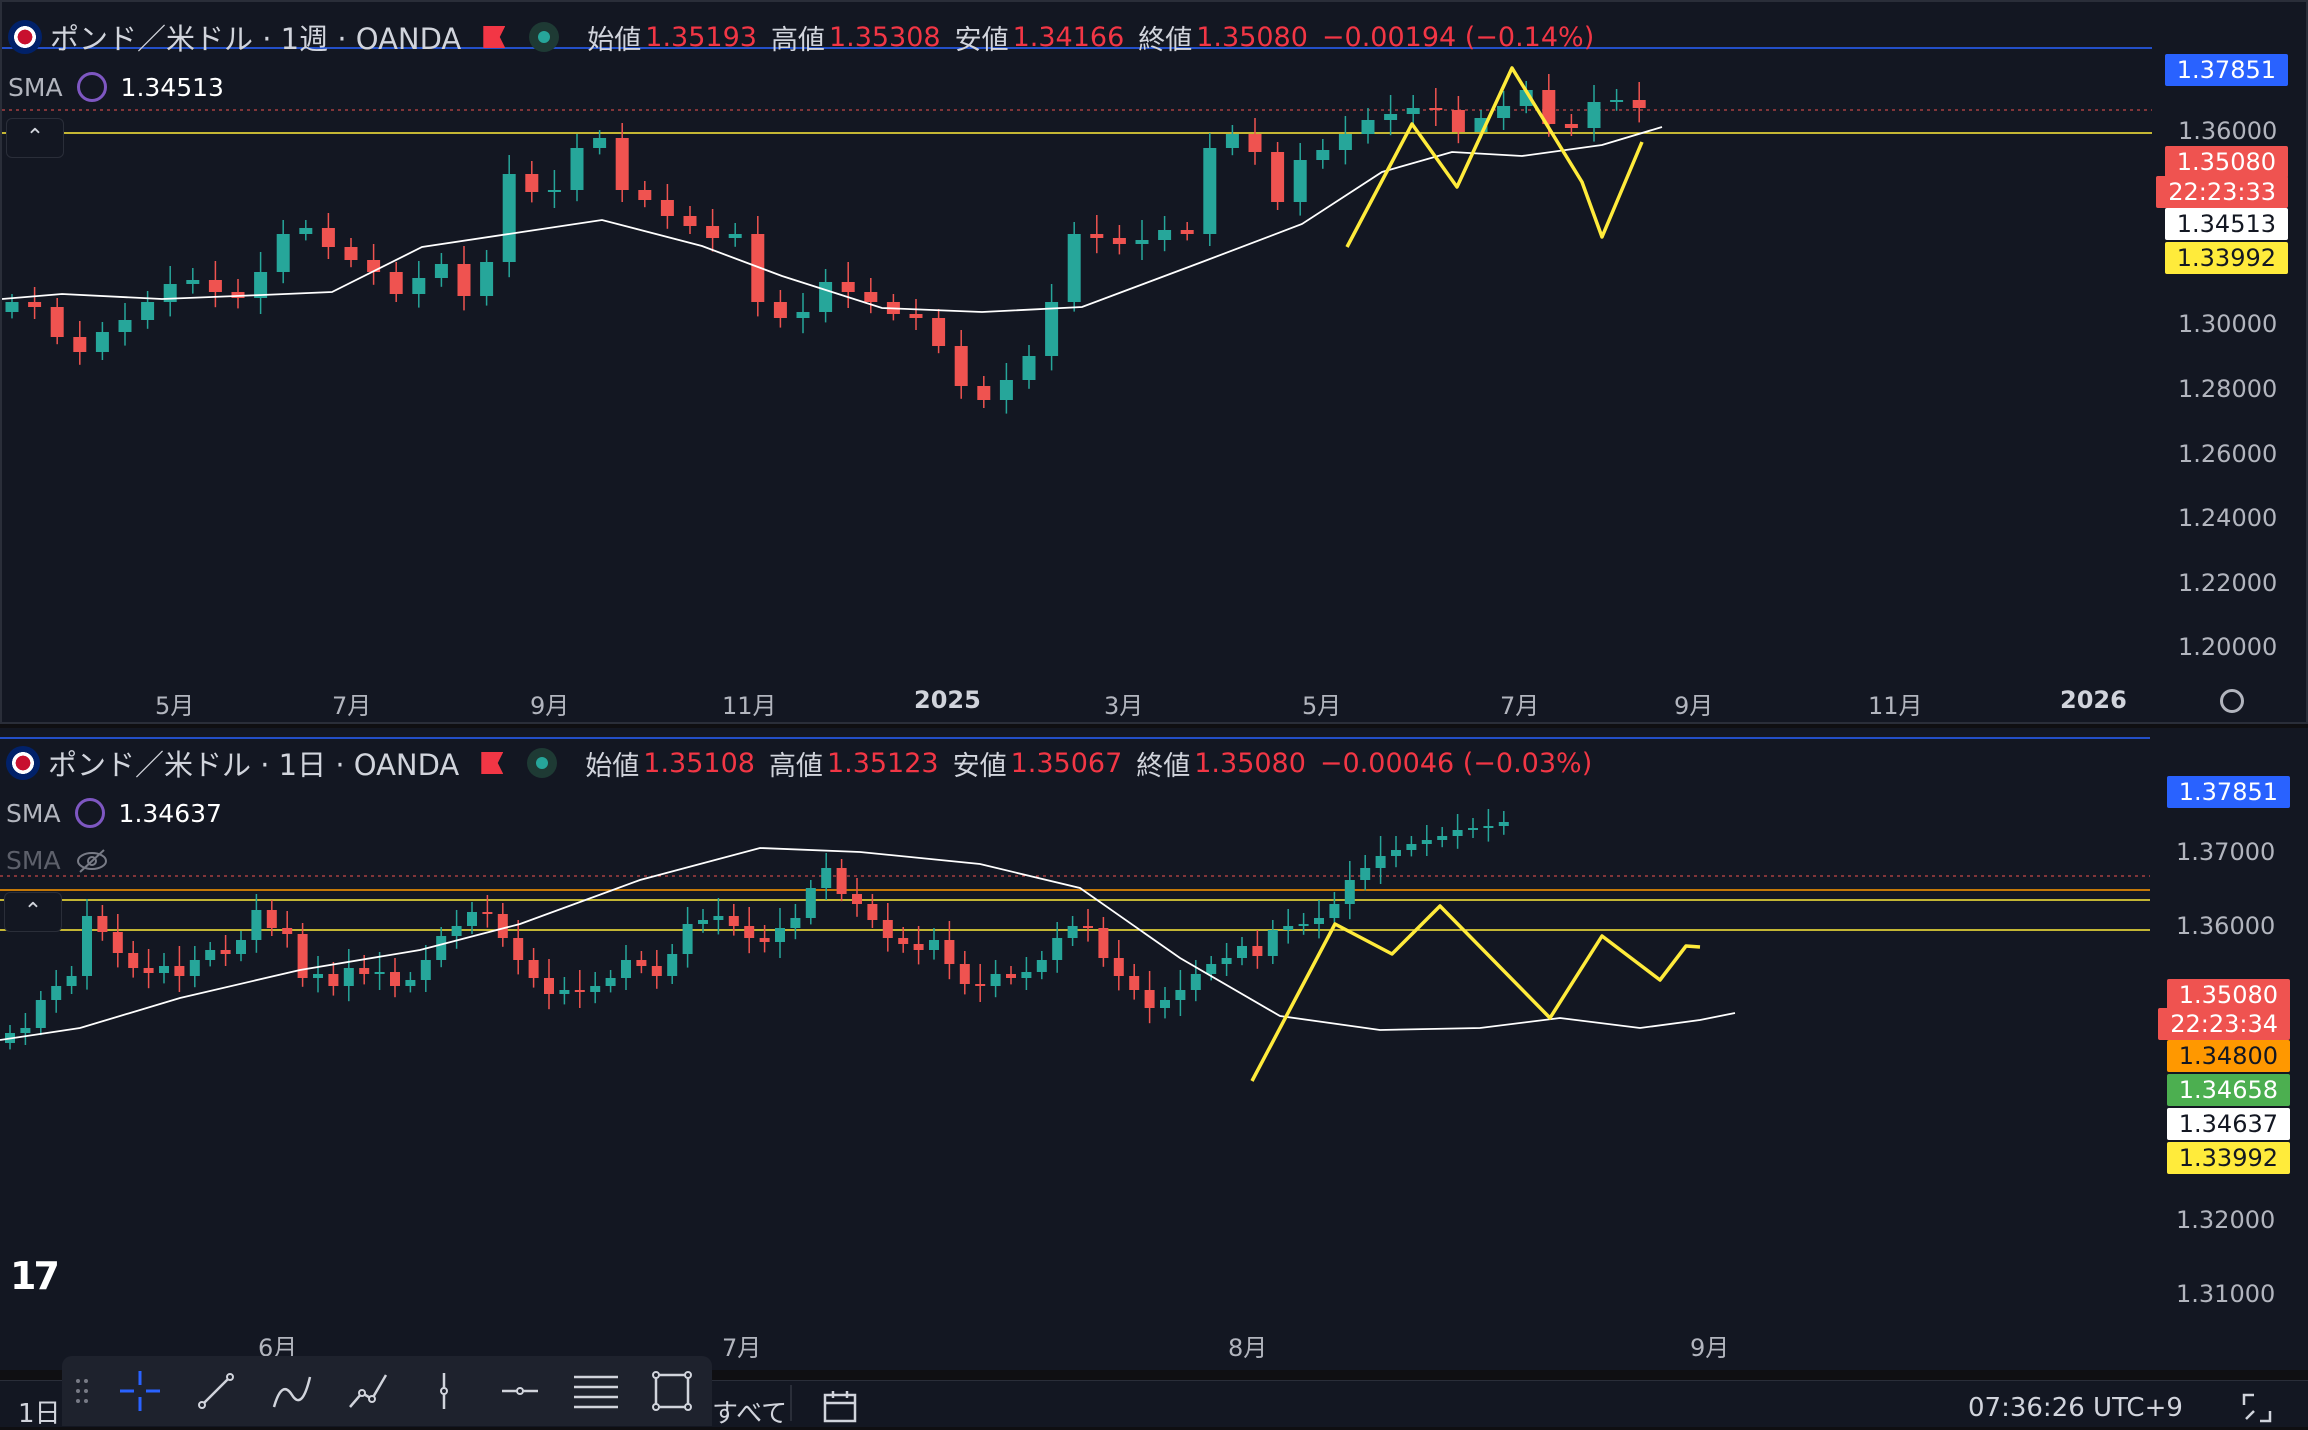 The width and height of the screenshot is (2308, 1430). Describe the element at coordinates (39, 1411) in the screenshot. I see `interval-button: 1日` at that location.